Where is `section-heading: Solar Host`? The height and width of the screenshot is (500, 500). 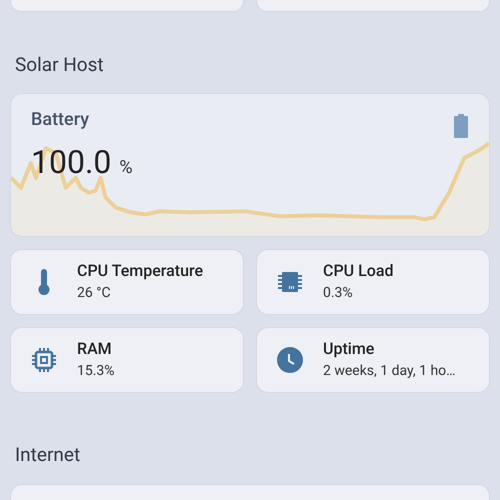 section-heading: Solar Host is located at coordinates (59, 64).